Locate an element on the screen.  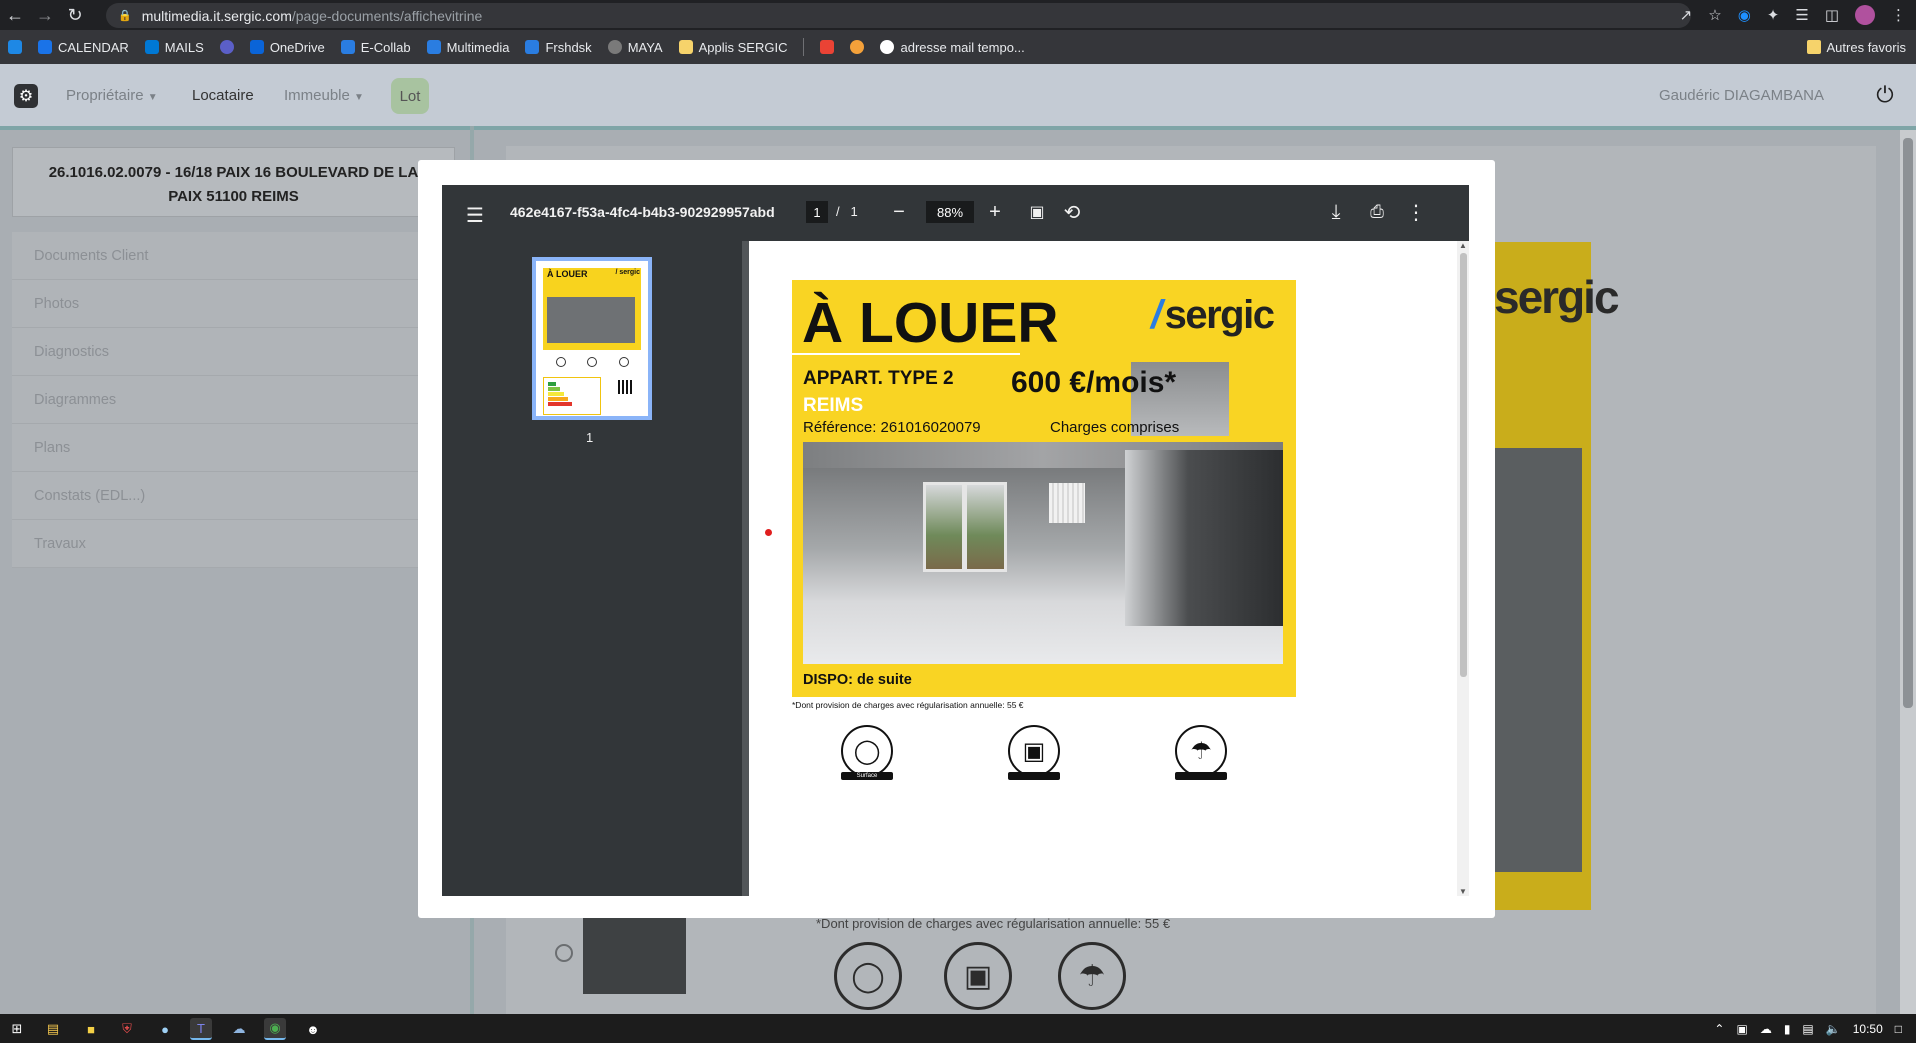
rotate-icon: ⟲ is located at coordinates (1072, 212).